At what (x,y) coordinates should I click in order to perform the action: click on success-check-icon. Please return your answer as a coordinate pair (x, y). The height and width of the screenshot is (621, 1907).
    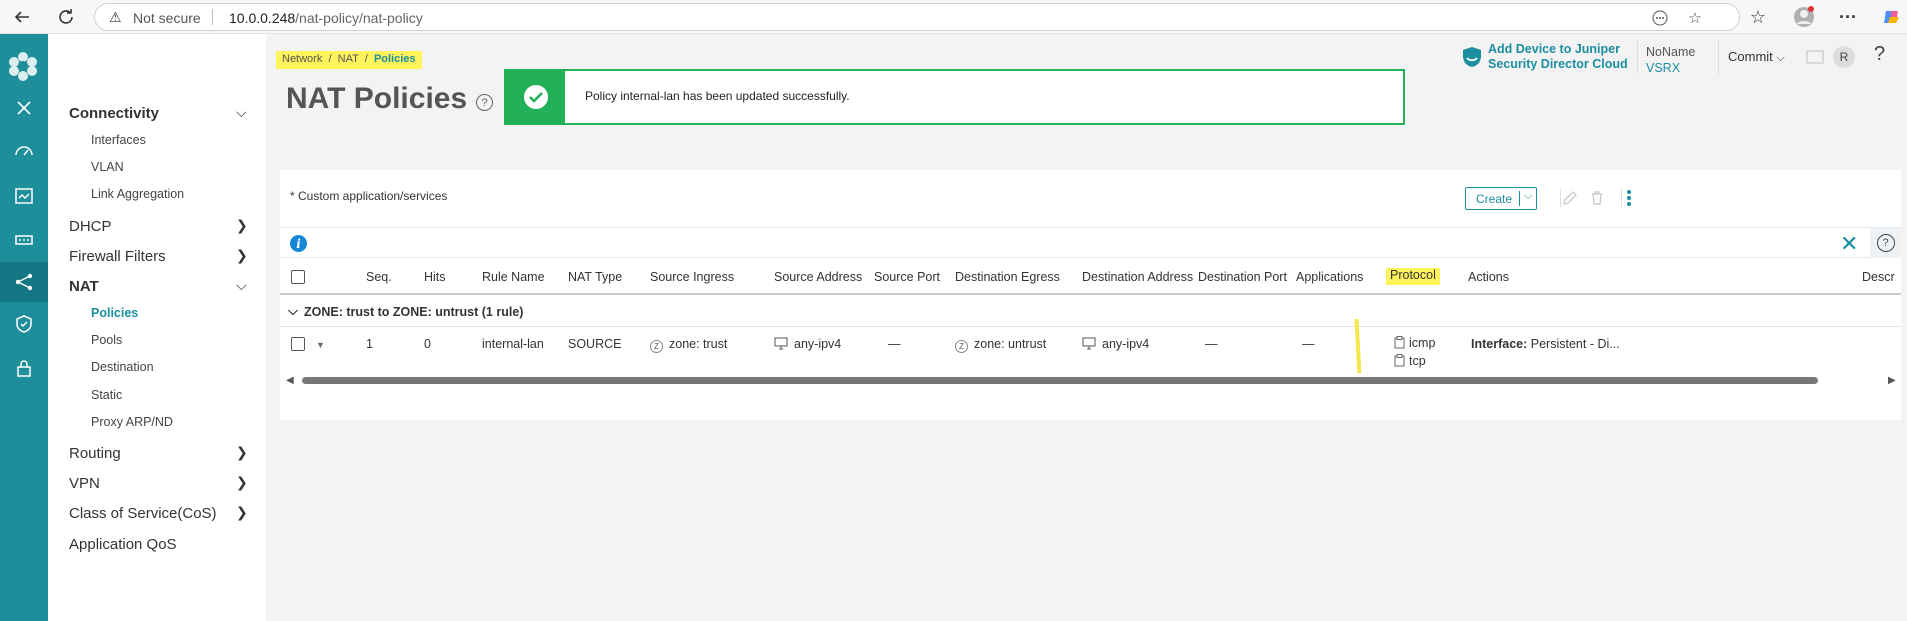
    Looking at the image, I should click on (535, 97).